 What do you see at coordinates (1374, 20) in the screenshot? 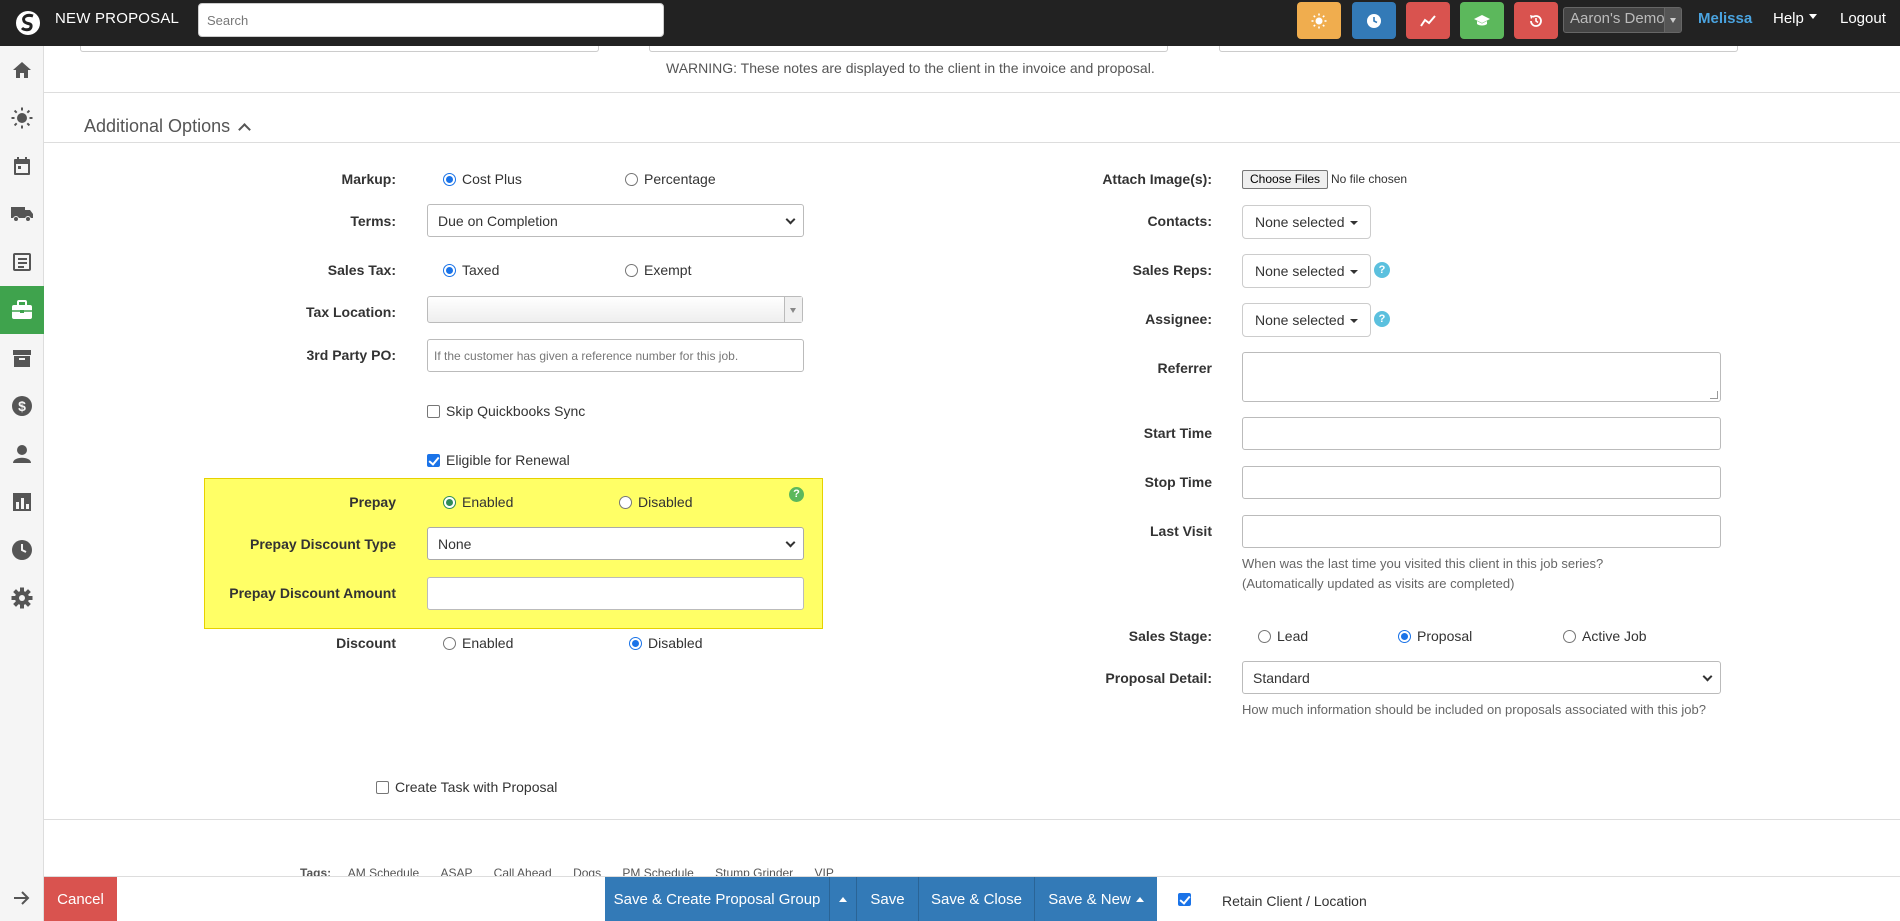
I see `clock-quick-button` at bounding box center [1374, 20].